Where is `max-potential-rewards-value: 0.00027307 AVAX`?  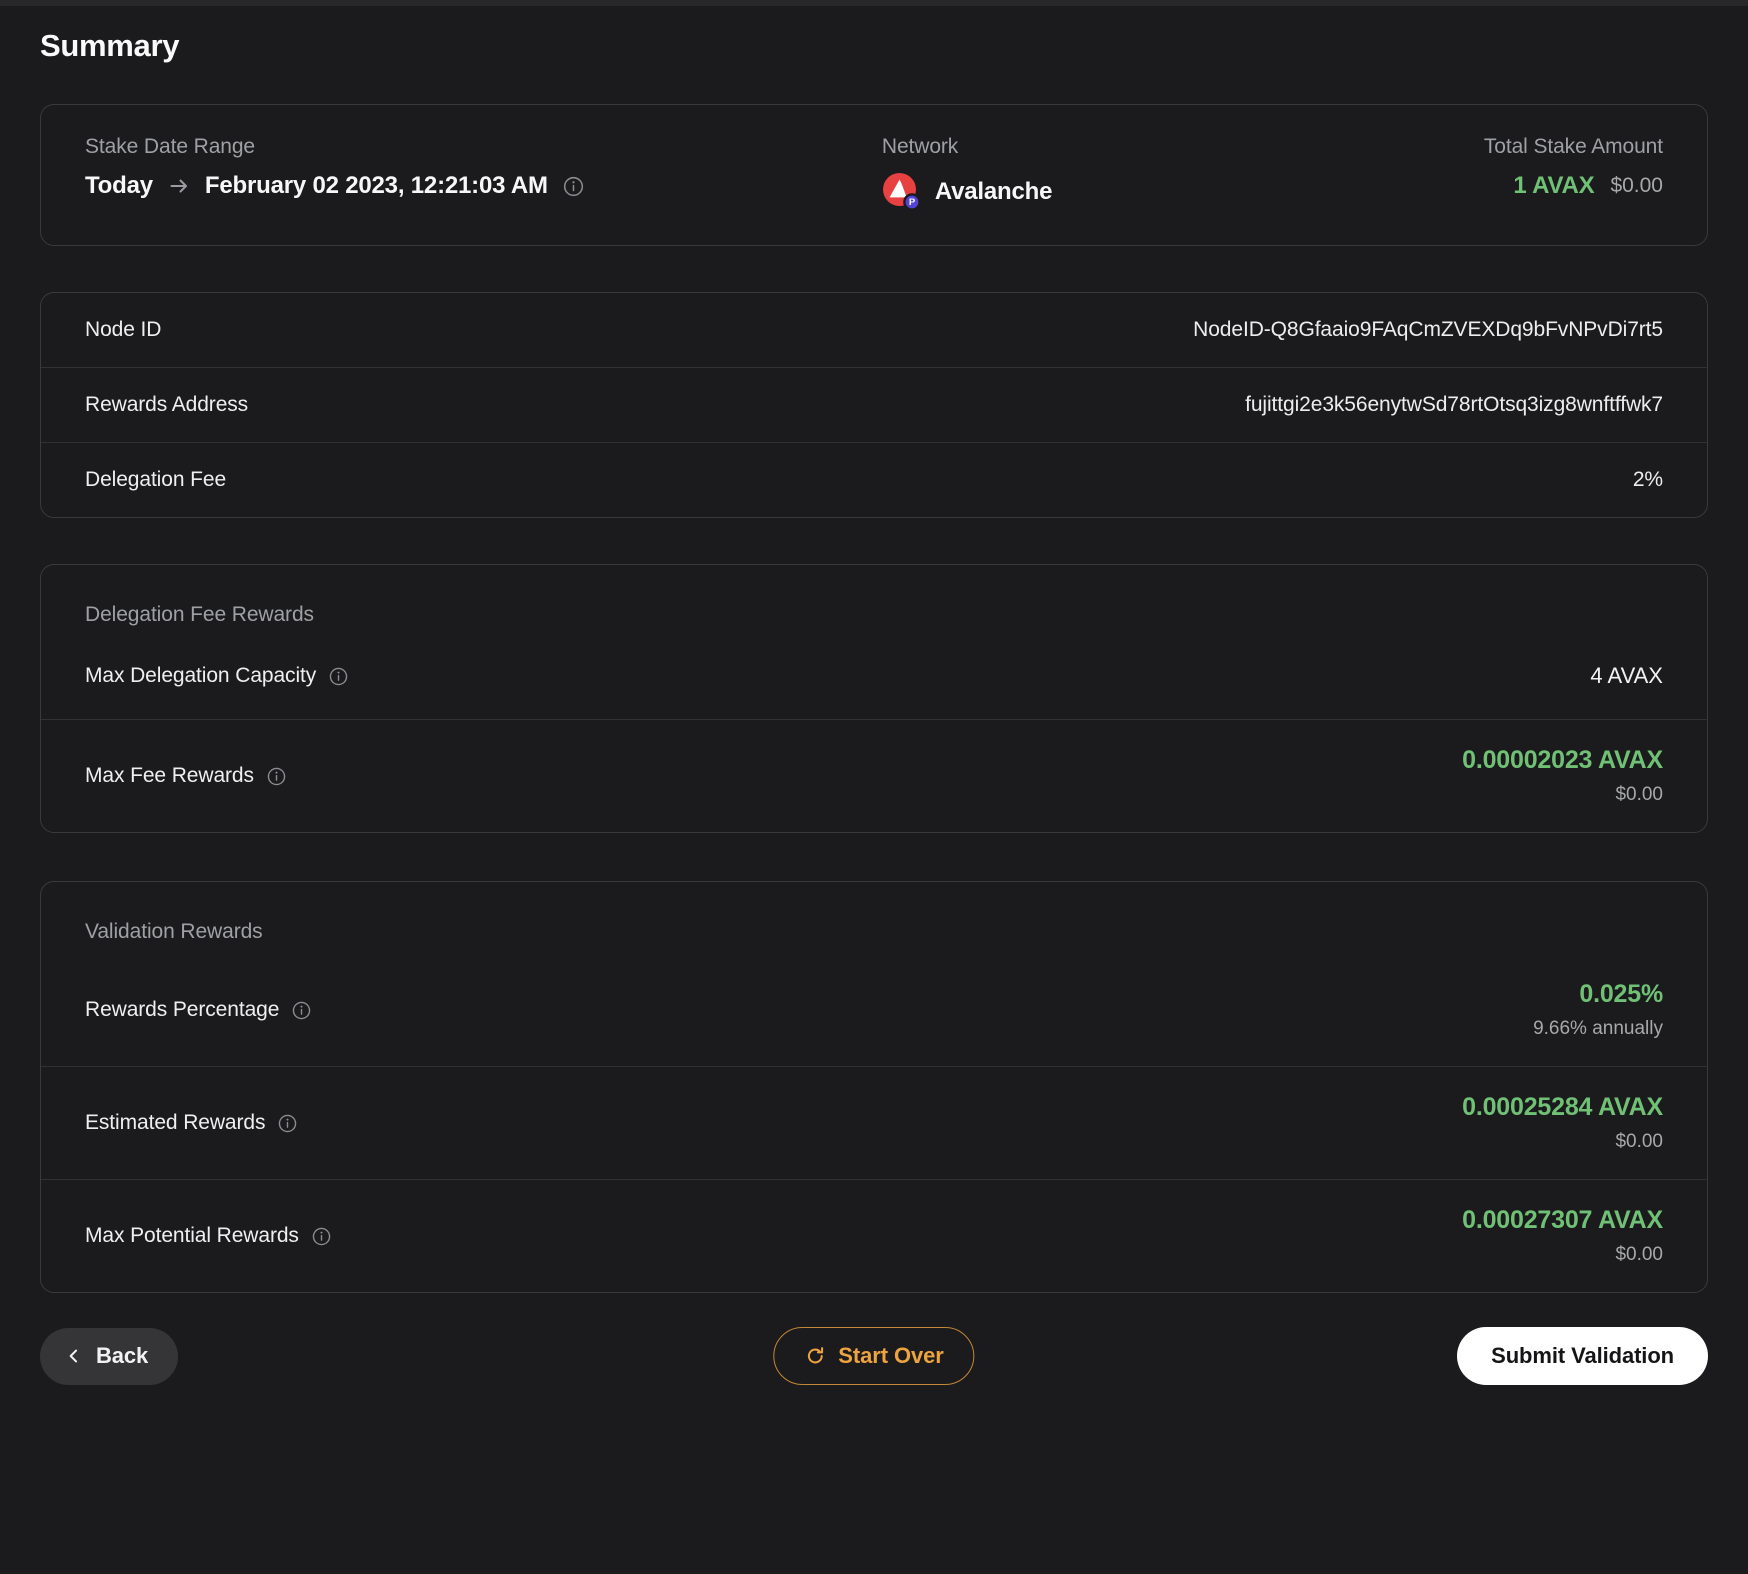
max-potential-rewards-value: 0.00027307 AVAX is located at coordinates (1562, 1220).